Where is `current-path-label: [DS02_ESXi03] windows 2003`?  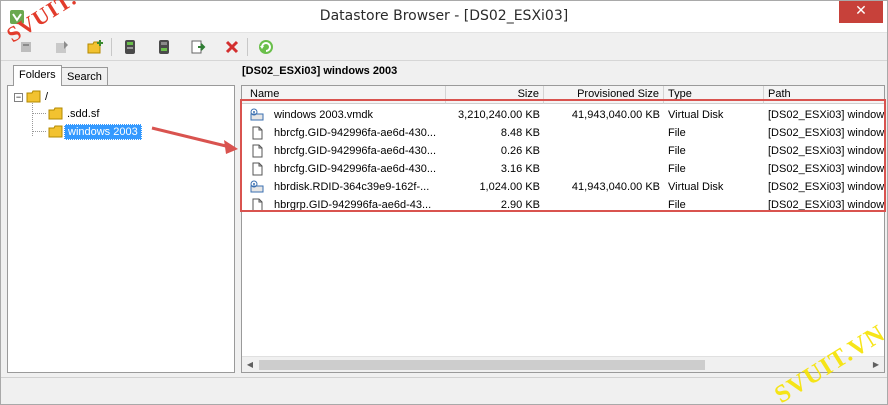
current-path-label: [DS02_ESXi03] windows 2003 is located at coordinates (320, 71).